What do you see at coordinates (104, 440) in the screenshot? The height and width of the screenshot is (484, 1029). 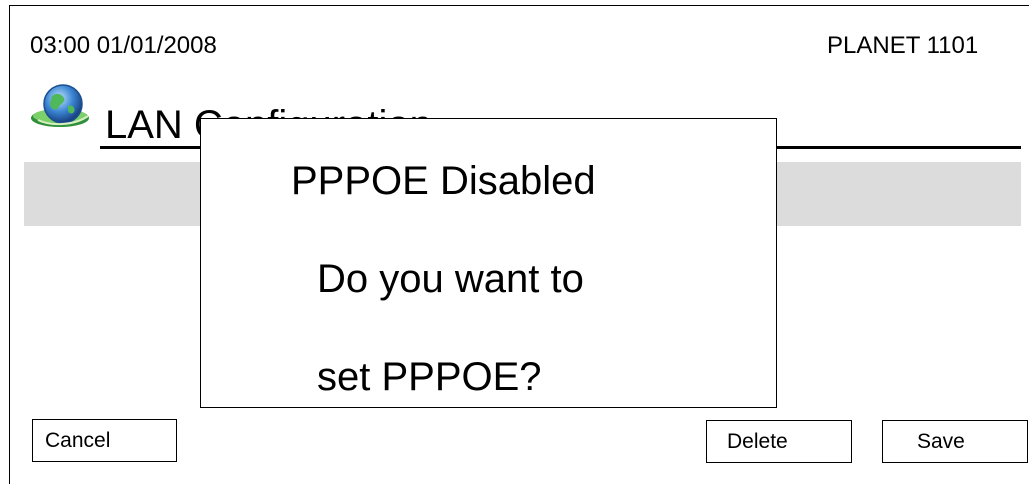 I see `cancel-button: Cancel` at bounding box center [104, 440].